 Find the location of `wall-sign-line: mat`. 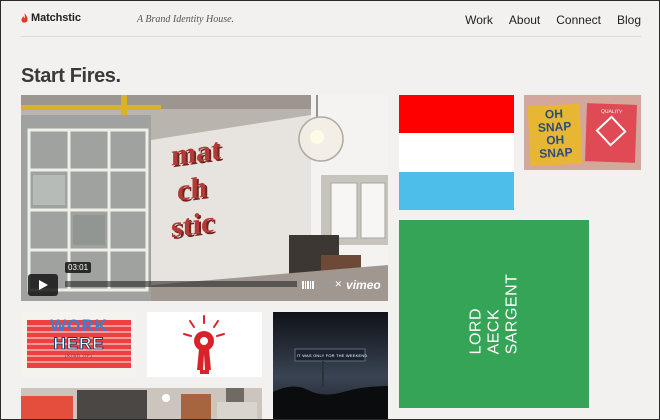

wall-sign-line: mat is located at coordinates (196, 152).